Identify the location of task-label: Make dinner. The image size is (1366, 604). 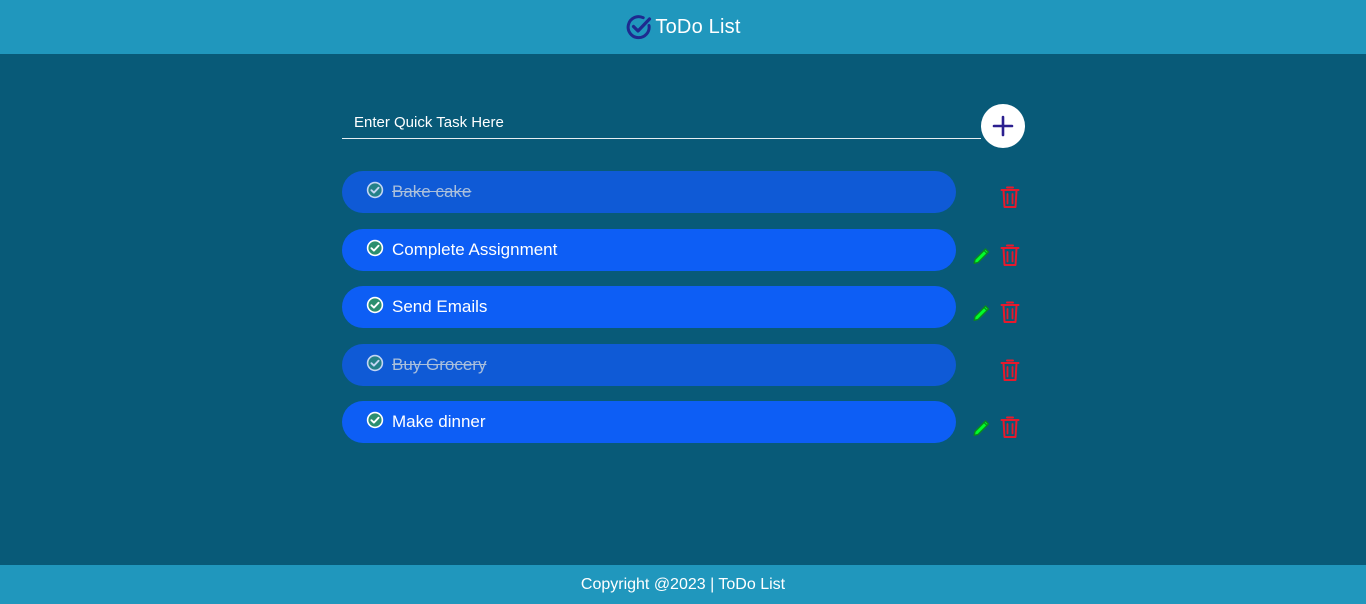
(439, 421).